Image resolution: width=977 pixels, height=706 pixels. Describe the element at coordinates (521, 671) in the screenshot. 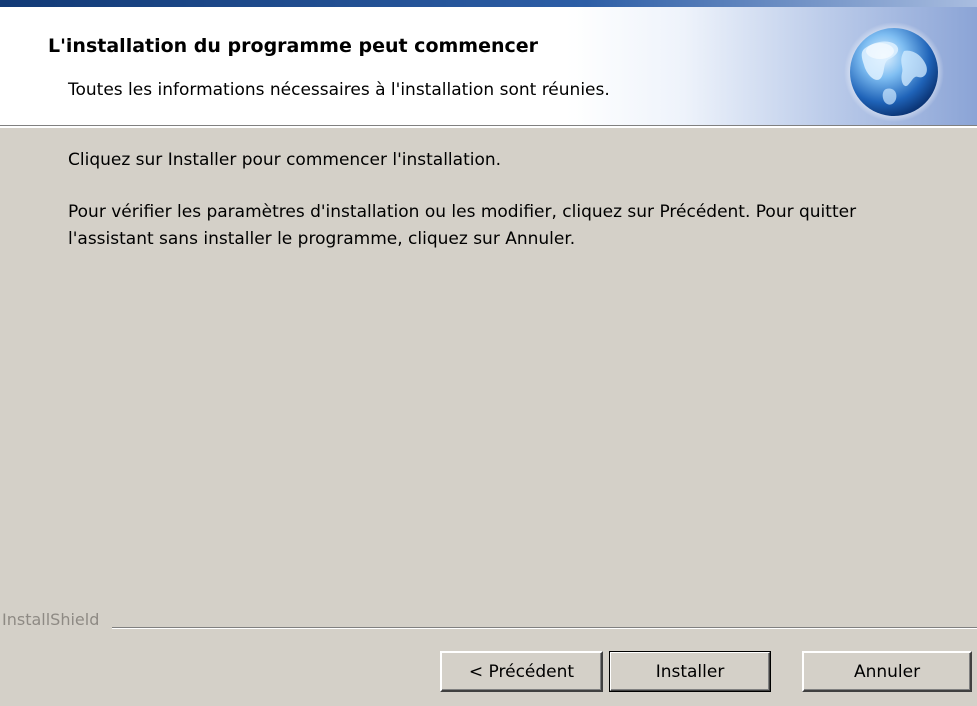

I see `back-button: < Précédent` at that location.